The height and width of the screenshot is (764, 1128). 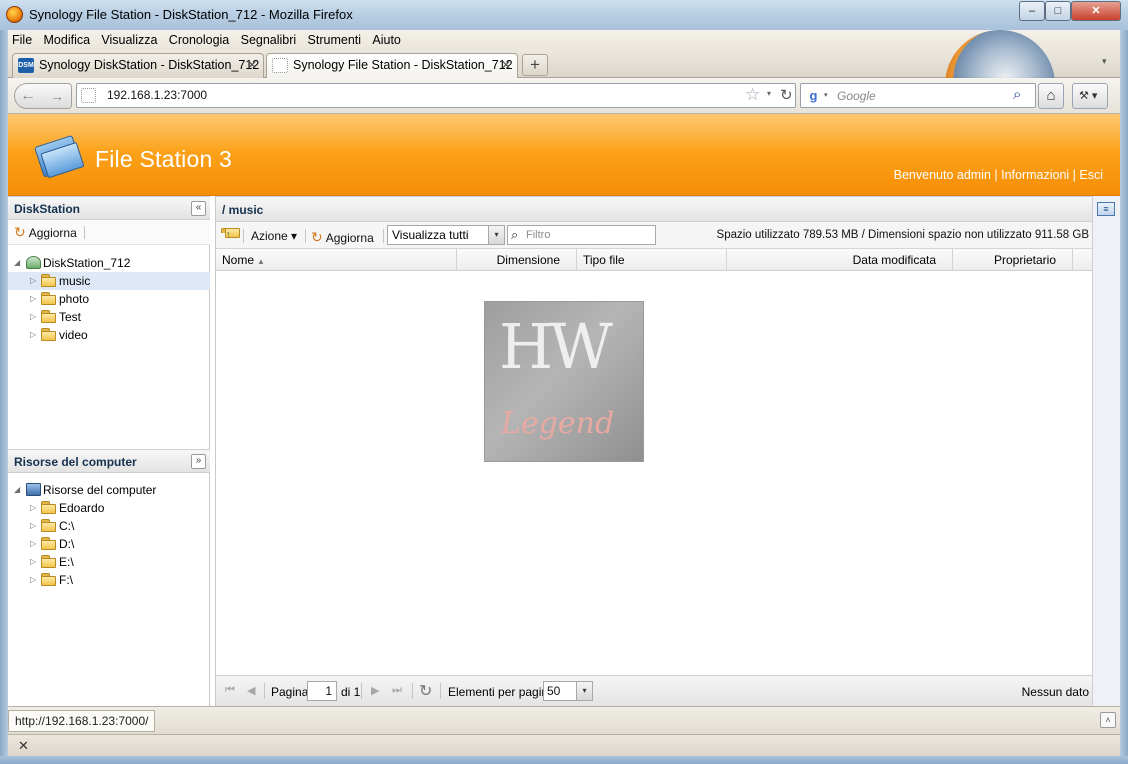 What do you see at coordinates (23, 746) in the screenshot?
I see `close-addon-bar-icon: ✕` at bounding box center [23, 746].